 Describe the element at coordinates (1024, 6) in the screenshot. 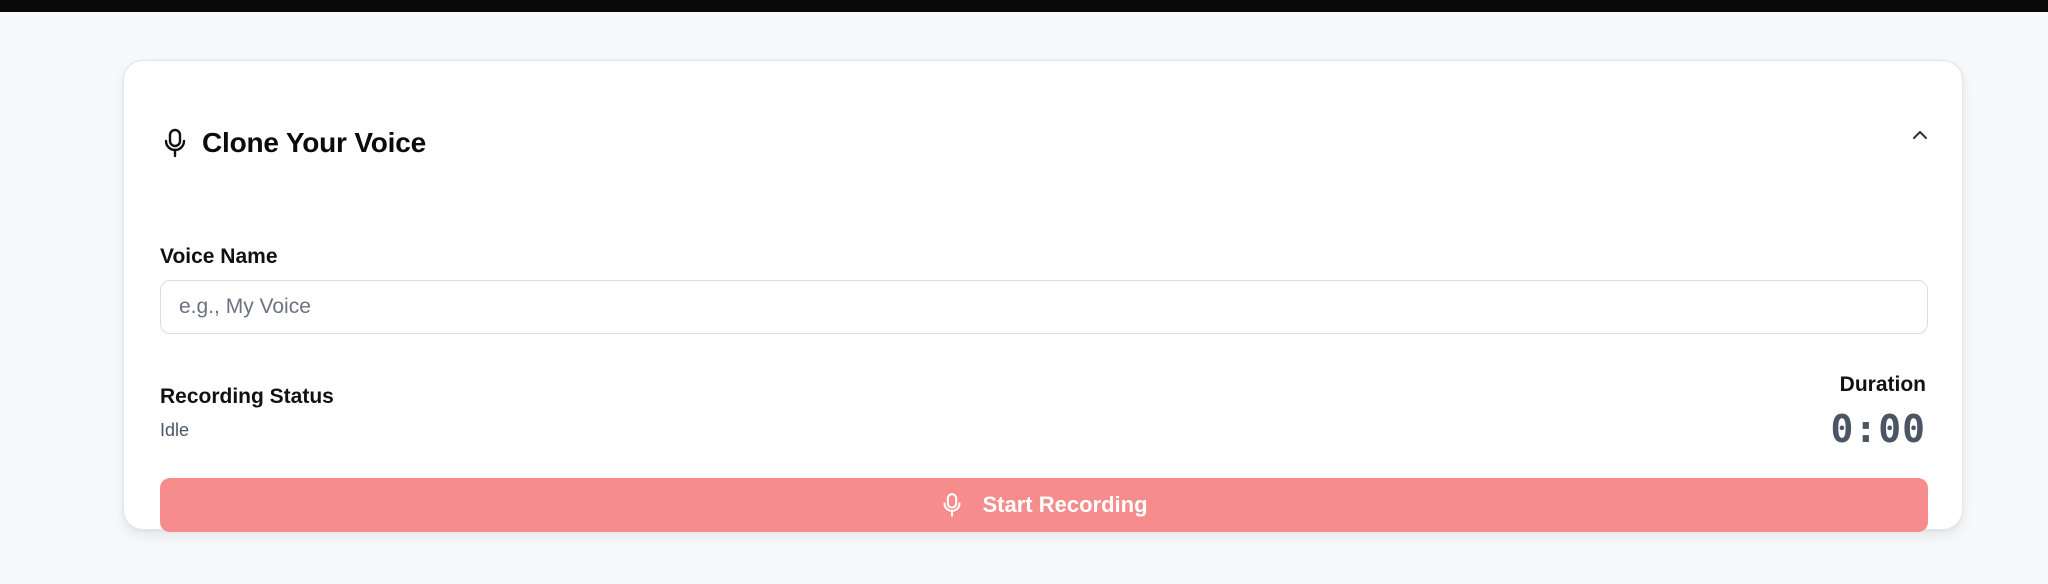

I see `top-bar` at that location.